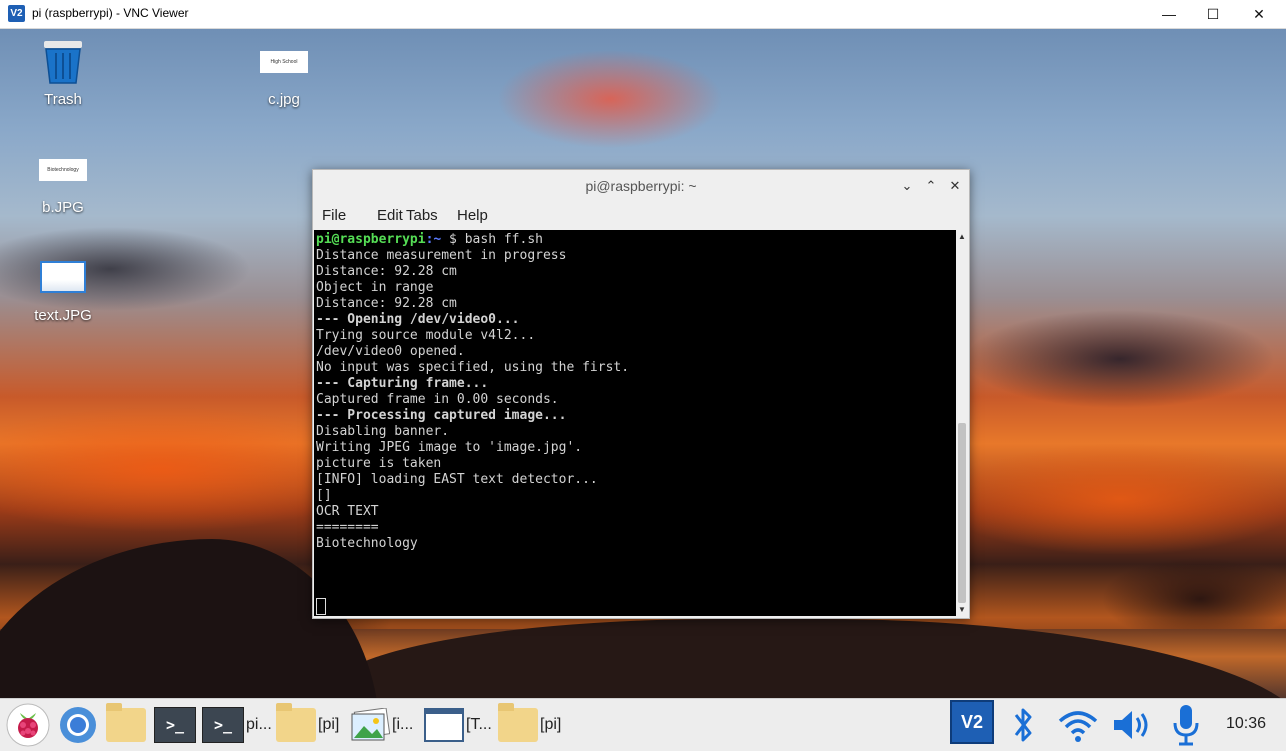 The width and height of the screenshot is (1286, 751). I want to click on file-manager-icon, so click(126, 722).